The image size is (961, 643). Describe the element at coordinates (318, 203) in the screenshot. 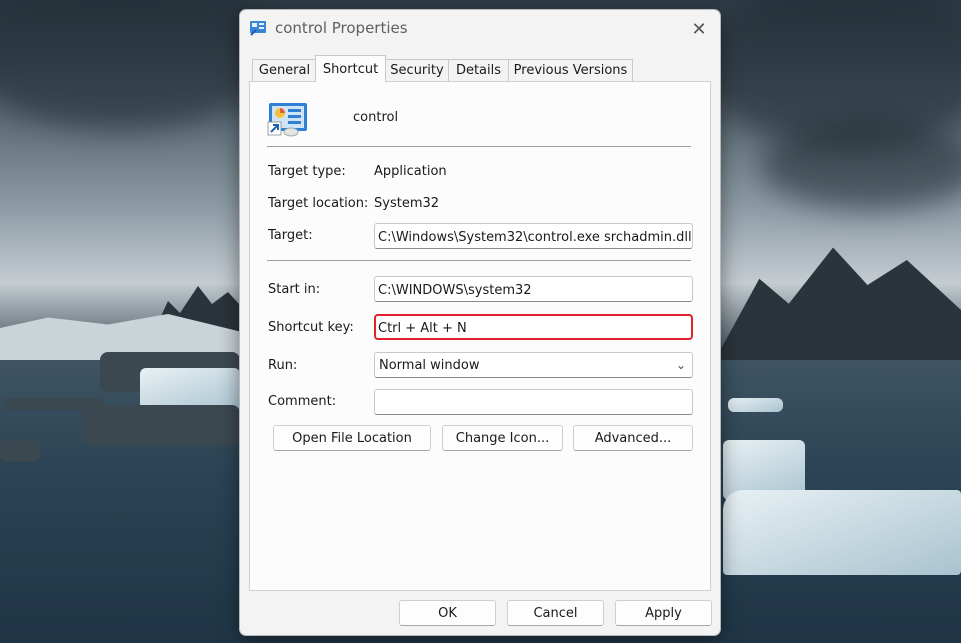

I see `target-location-label: Target location:` at that location.